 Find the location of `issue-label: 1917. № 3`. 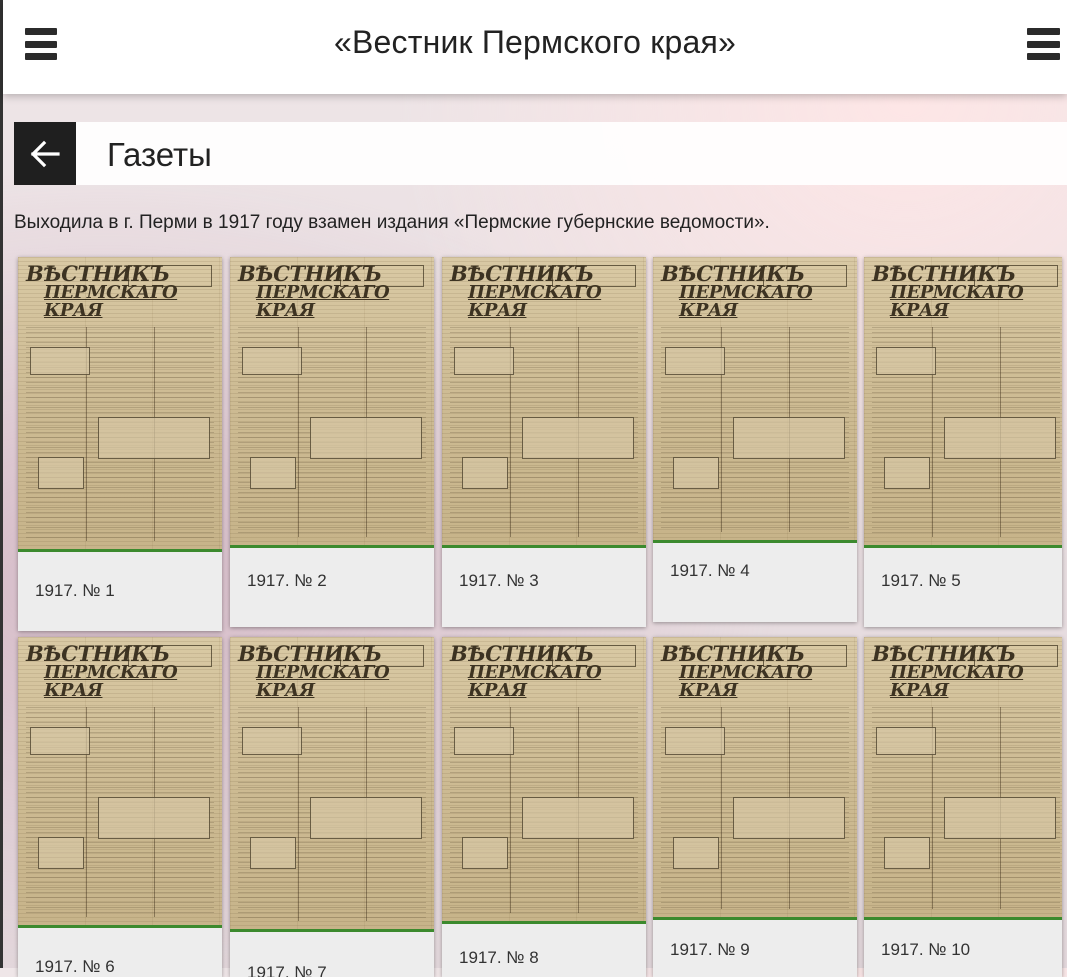

issue-label: 1917. № 3 is located at coordinates (499, 580).